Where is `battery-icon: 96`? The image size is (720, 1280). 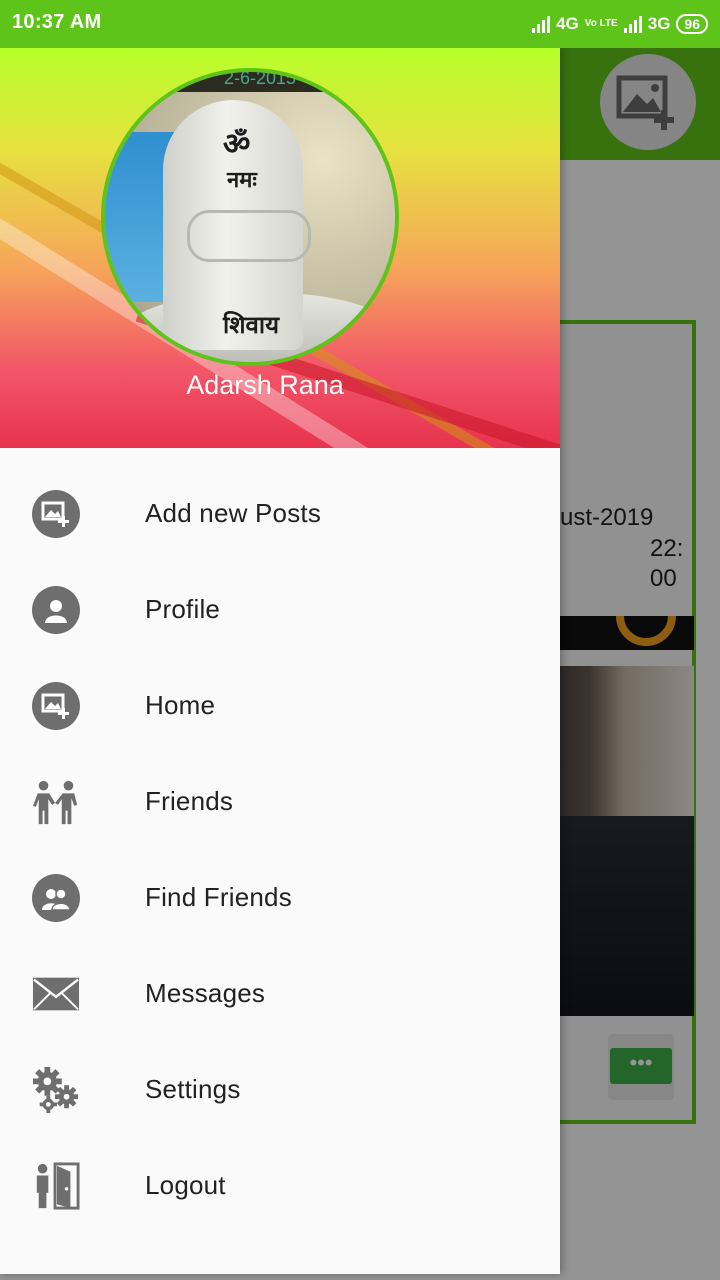
battery-icon: 96 is located at coordinates (692, 24).